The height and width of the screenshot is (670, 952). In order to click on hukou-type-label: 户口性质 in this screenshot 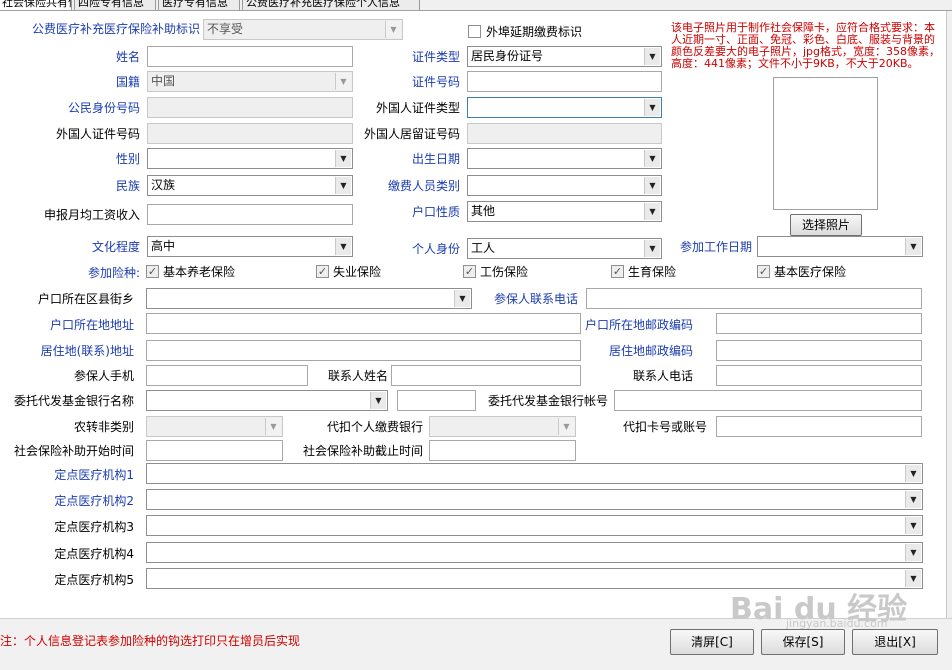, I will do `click(435, 212)`.